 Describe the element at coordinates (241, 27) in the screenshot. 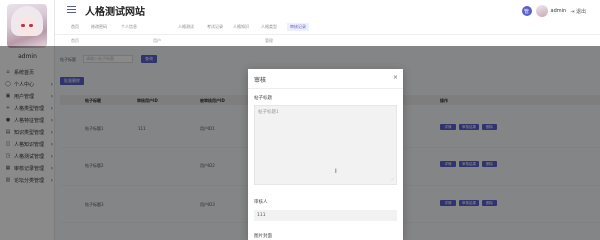

I see `tab-personality-knowledge: 人格知识` at that location.